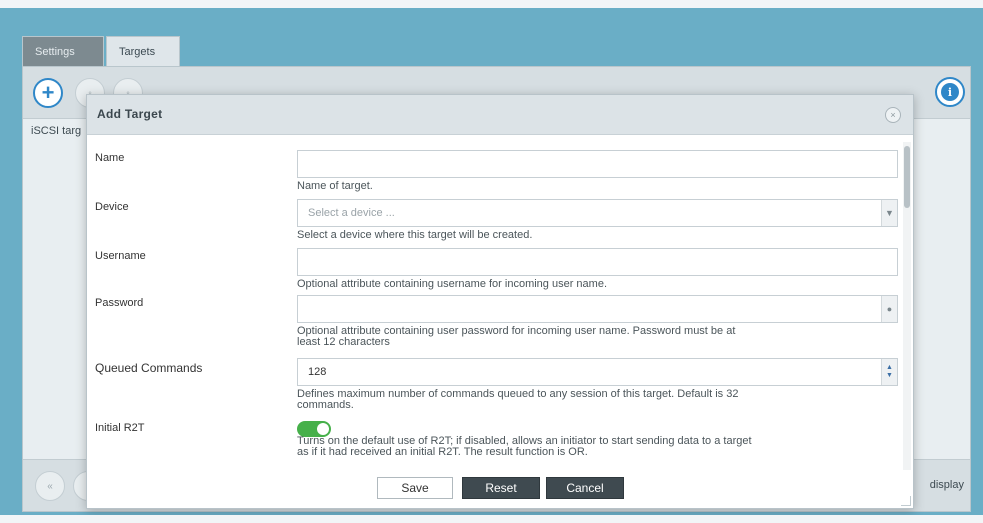  What do you see at coordinates (889, 309) in the screenshot?
I see `eye-icon: ●` at bounding box center [889, 309].